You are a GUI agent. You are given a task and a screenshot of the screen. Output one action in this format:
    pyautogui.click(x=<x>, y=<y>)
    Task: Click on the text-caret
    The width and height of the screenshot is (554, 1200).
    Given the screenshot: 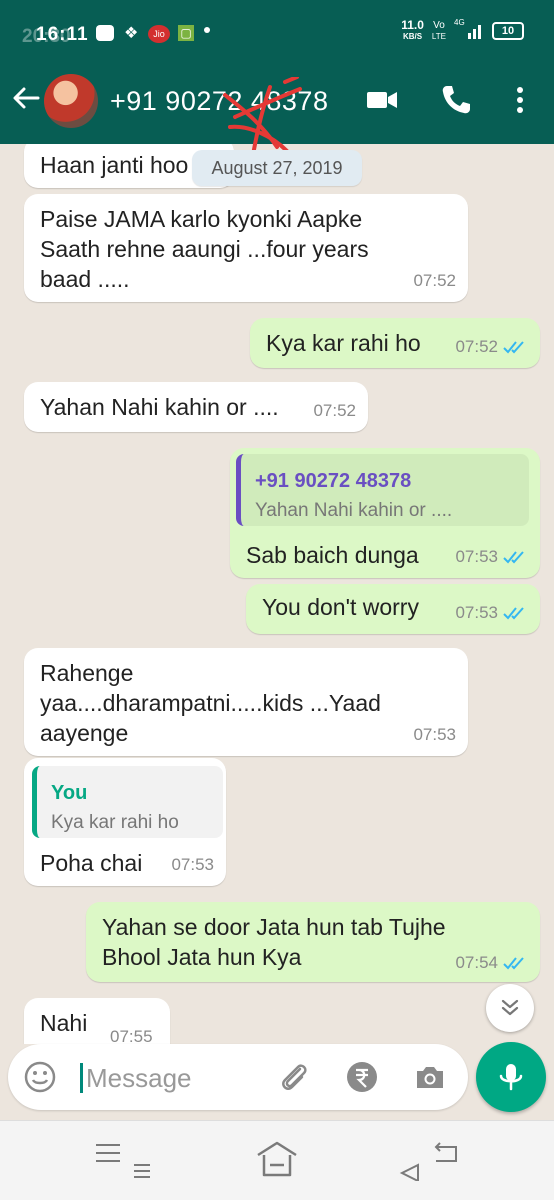 What is the action you would take?
    pyautogui.click(x=81, y=1078)
    